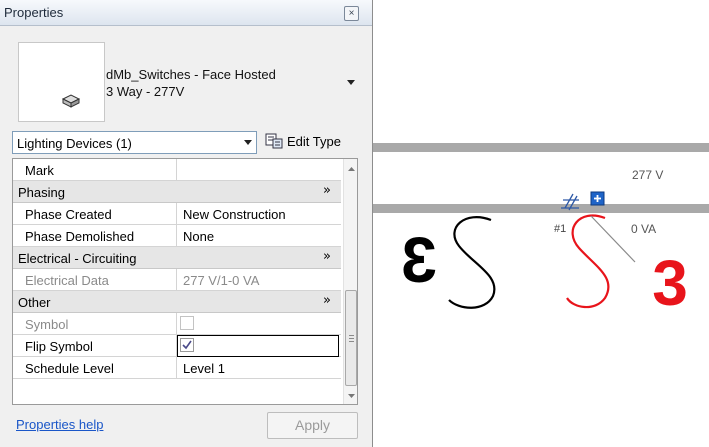 Image resolution: width=709 pixels, height=447 pixels. What do you see at coordinates (351, 82) in the screenshot?
I see `type-dropdown-arrow-icon` at bounding box center [351, 82].